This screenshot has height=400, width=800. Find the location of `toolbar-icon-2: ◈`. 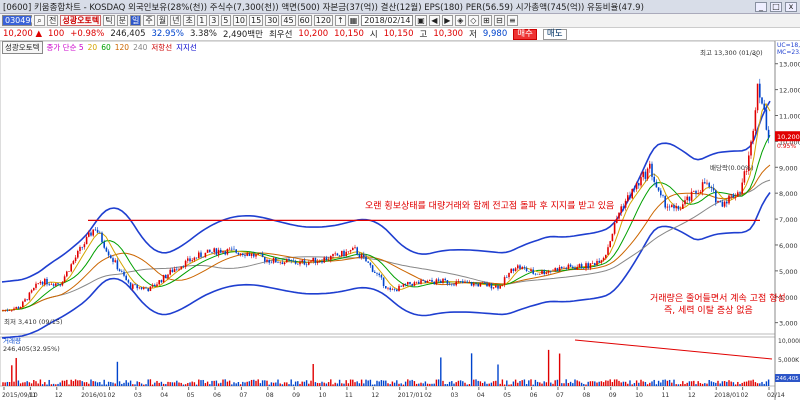

toolbar-icon-2: ◈ is located at coordinates (460, 20).